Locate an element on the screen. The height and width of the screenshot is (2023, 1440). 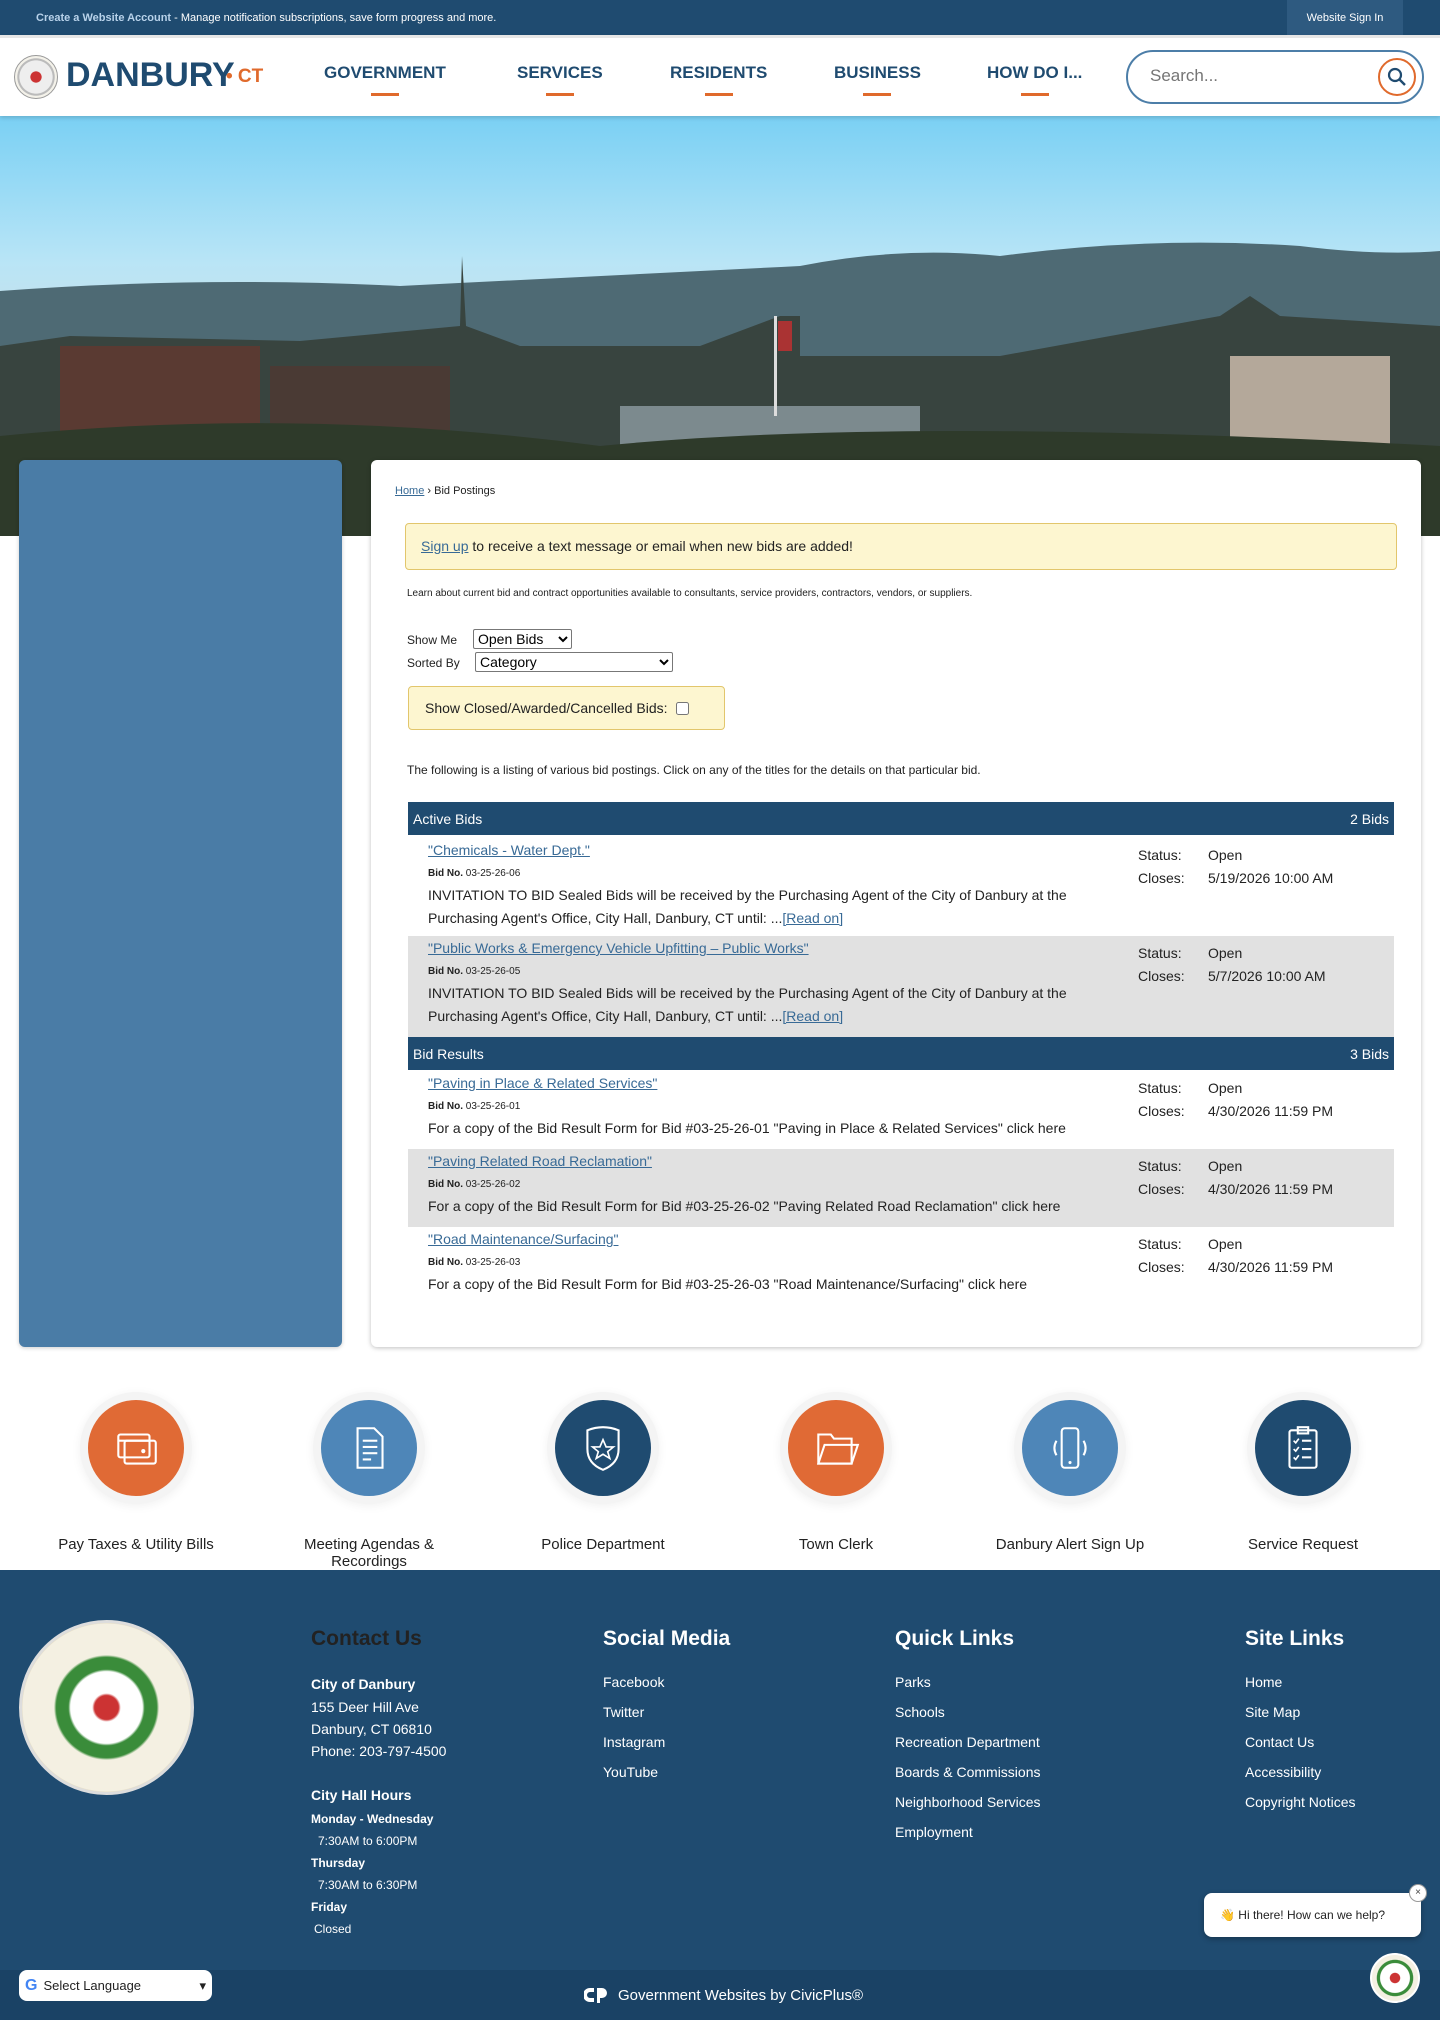
footer-site-heading: Site Links is located at coordinates (1295, 1638).